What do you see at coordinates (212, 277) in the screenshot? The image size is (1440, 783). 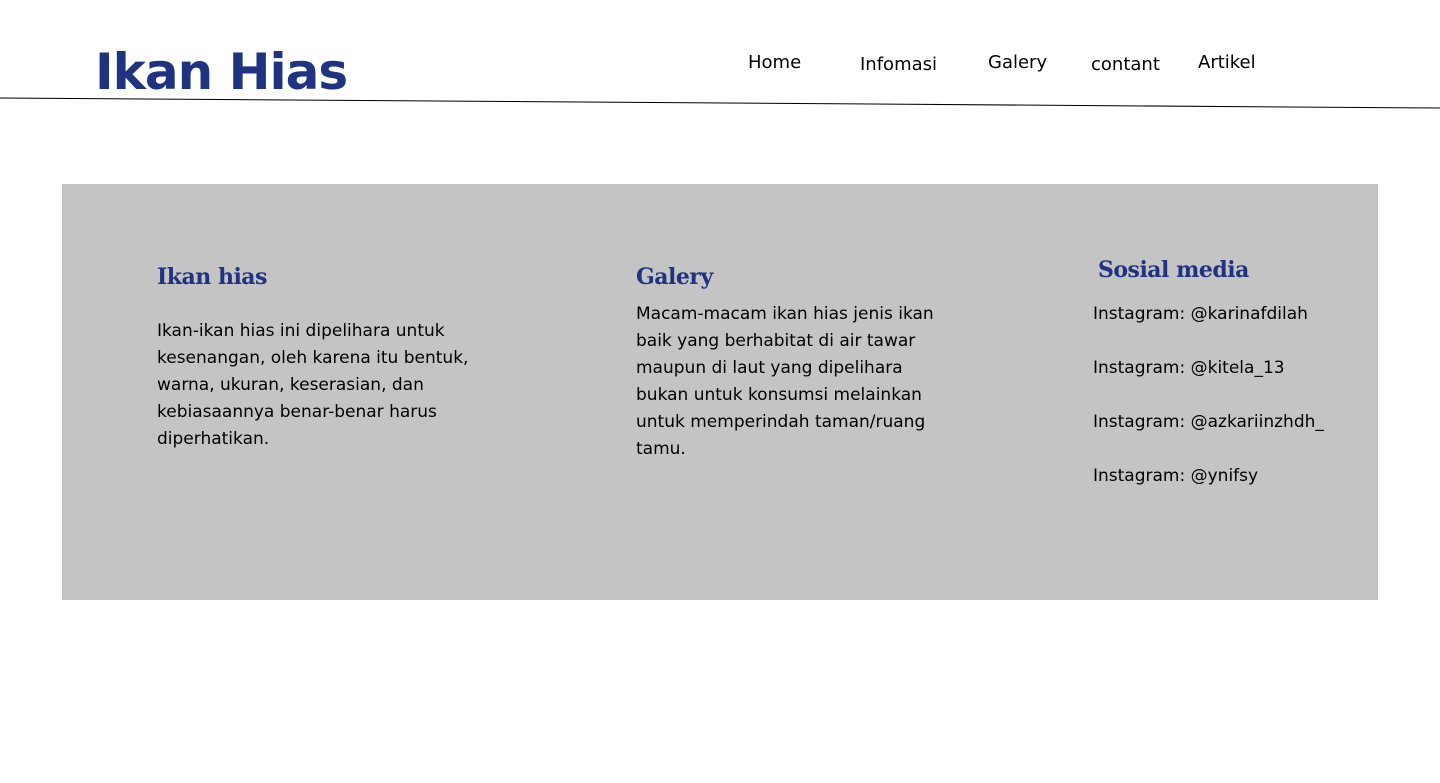 I see `about-heading: Ikan hias` at bounding box center [212, 277].